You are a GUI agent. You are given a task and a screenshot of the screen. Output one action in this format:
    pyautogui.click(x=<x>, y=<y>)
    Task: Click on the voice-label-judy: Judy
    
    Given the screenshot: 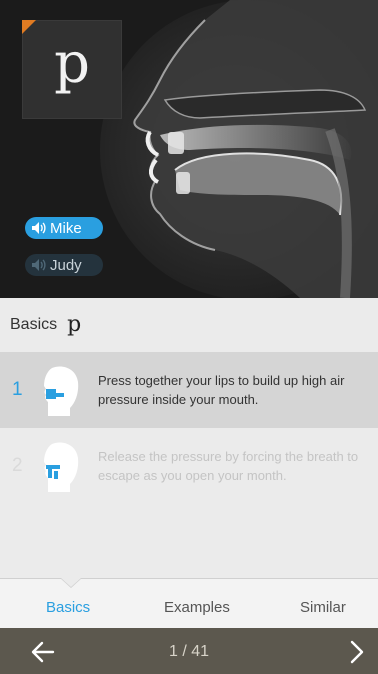 What is the action you would take?
    pyautogui.click(x=66, y=265)
    